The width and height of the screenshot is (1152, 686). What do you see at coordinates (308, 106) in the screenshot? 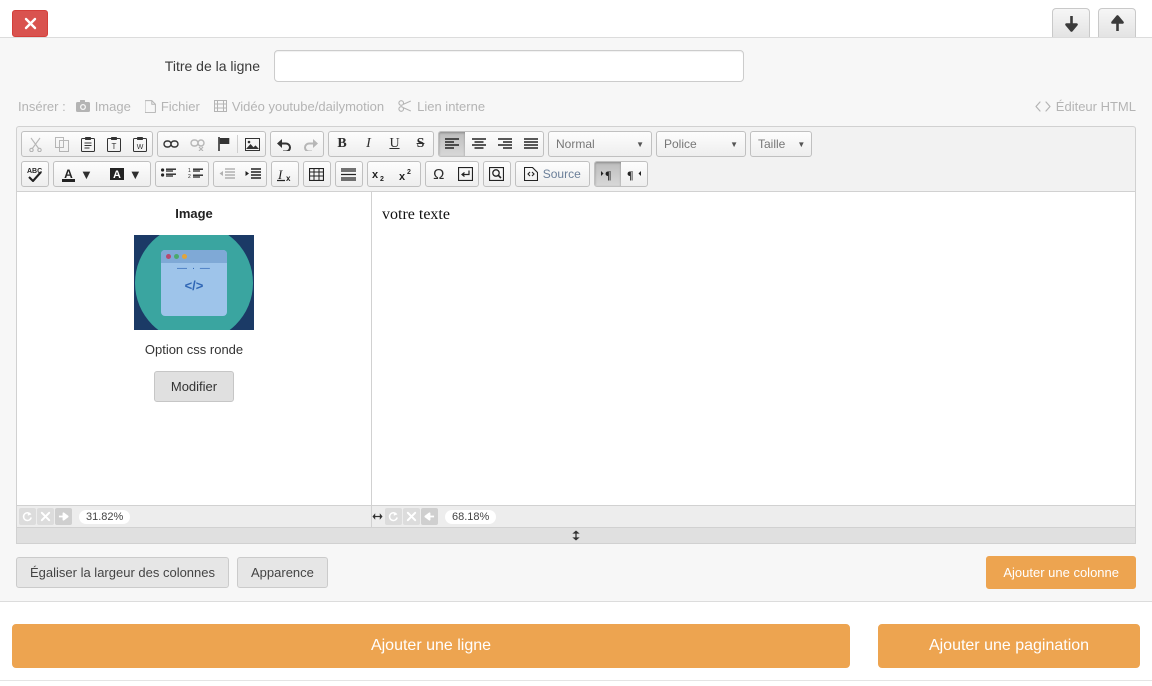
I see `insert-video-label: Vidéo youtube/dailymotion` at bounding box center [308, 106].